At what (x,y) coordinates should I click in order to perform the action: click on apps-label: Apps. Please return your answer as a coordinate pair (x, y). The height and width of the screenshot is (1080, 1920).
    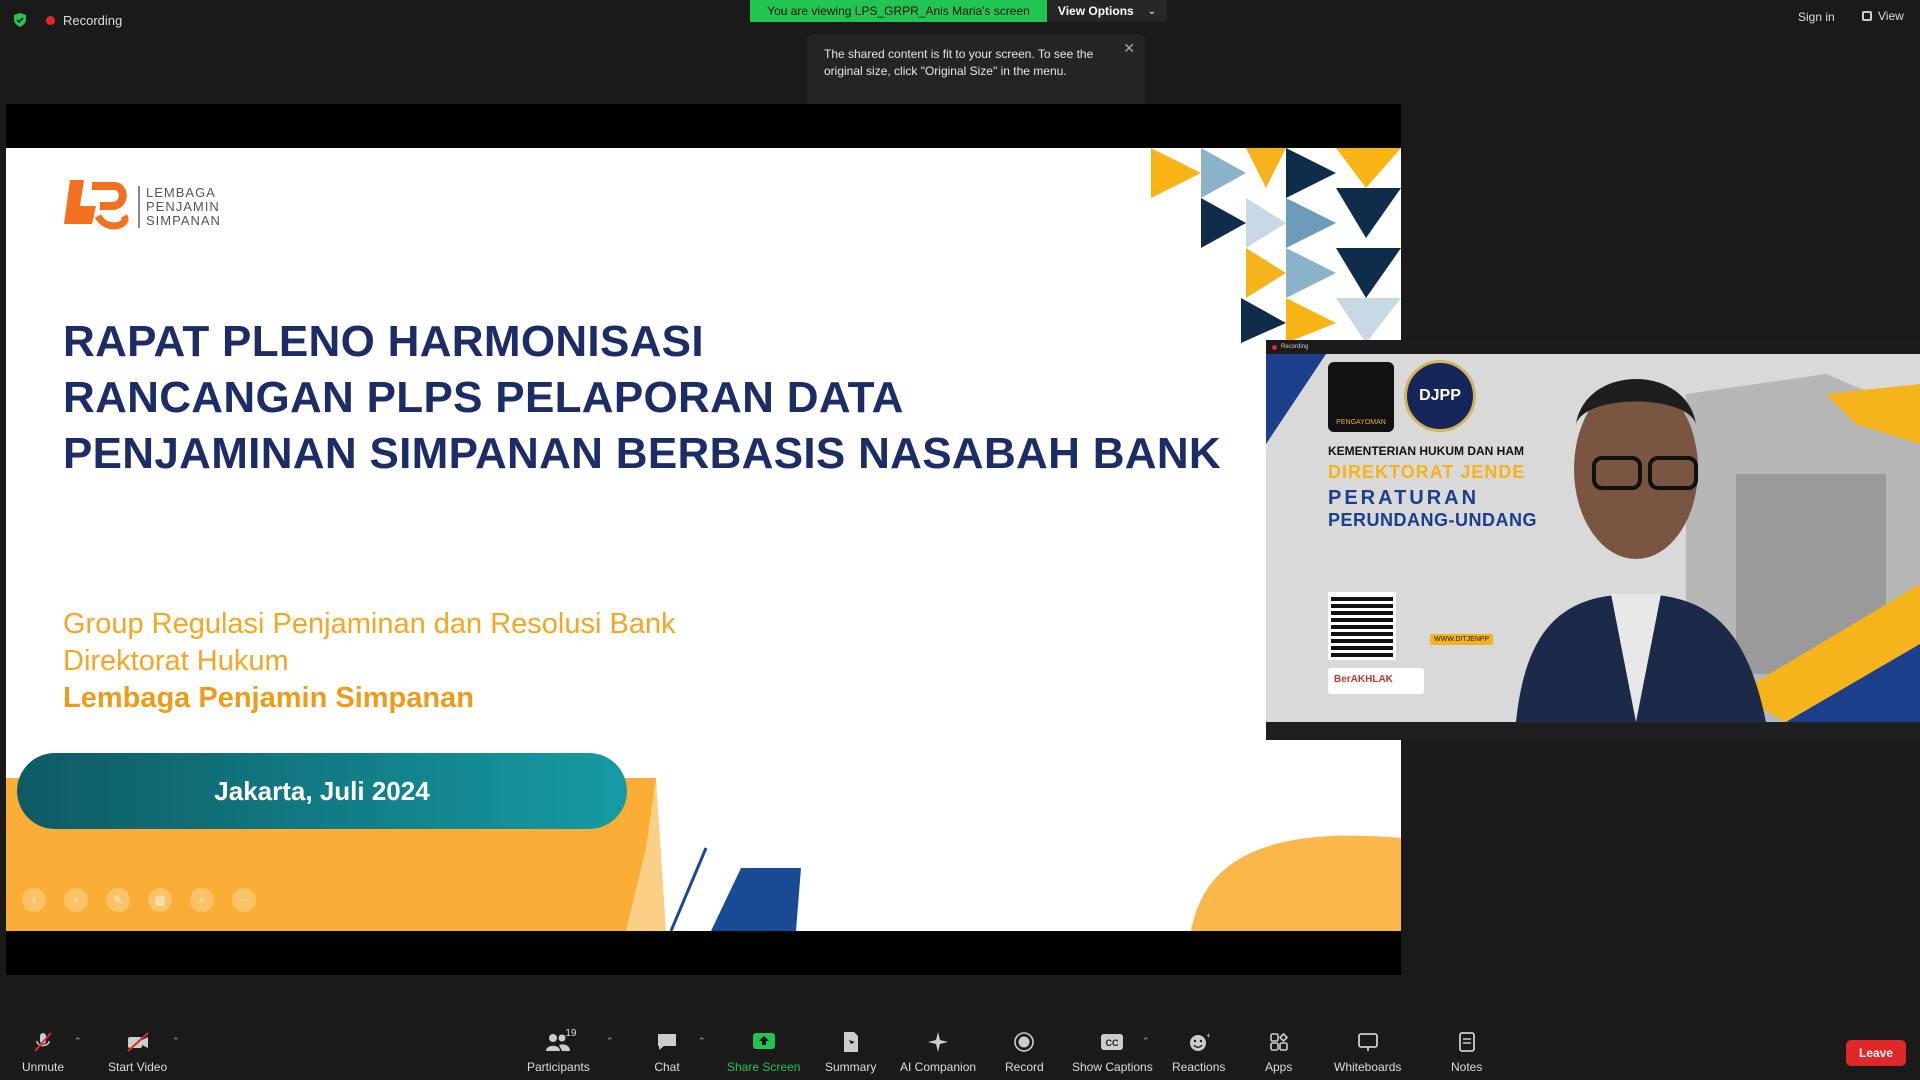
    Looking at the image, I should click on (1279, 1067).